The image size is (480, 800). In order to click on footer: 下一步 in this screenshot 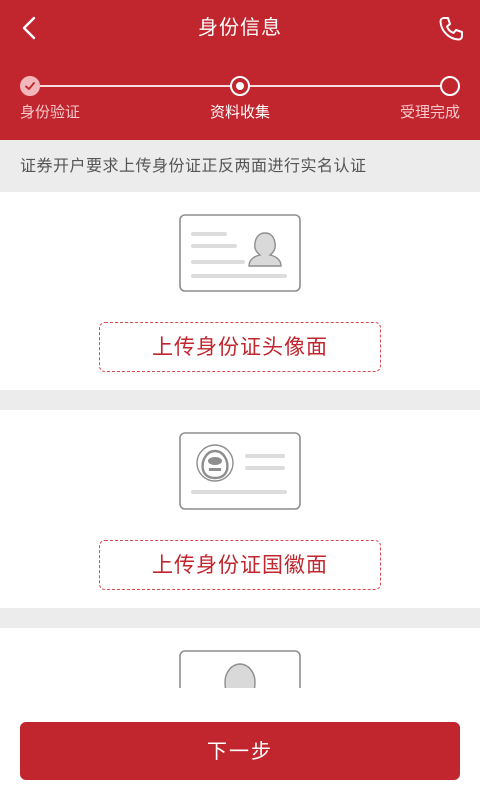, I will do `click(240, 744)`.